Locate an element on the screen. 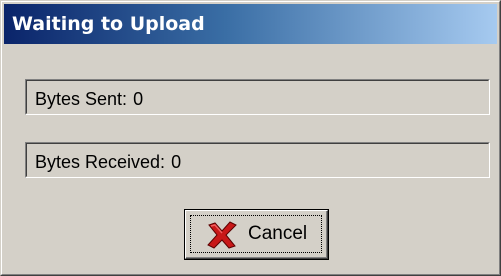 The image size is (501, 276). bytes-sent-value: 0 is located at coordinates (138, 99).